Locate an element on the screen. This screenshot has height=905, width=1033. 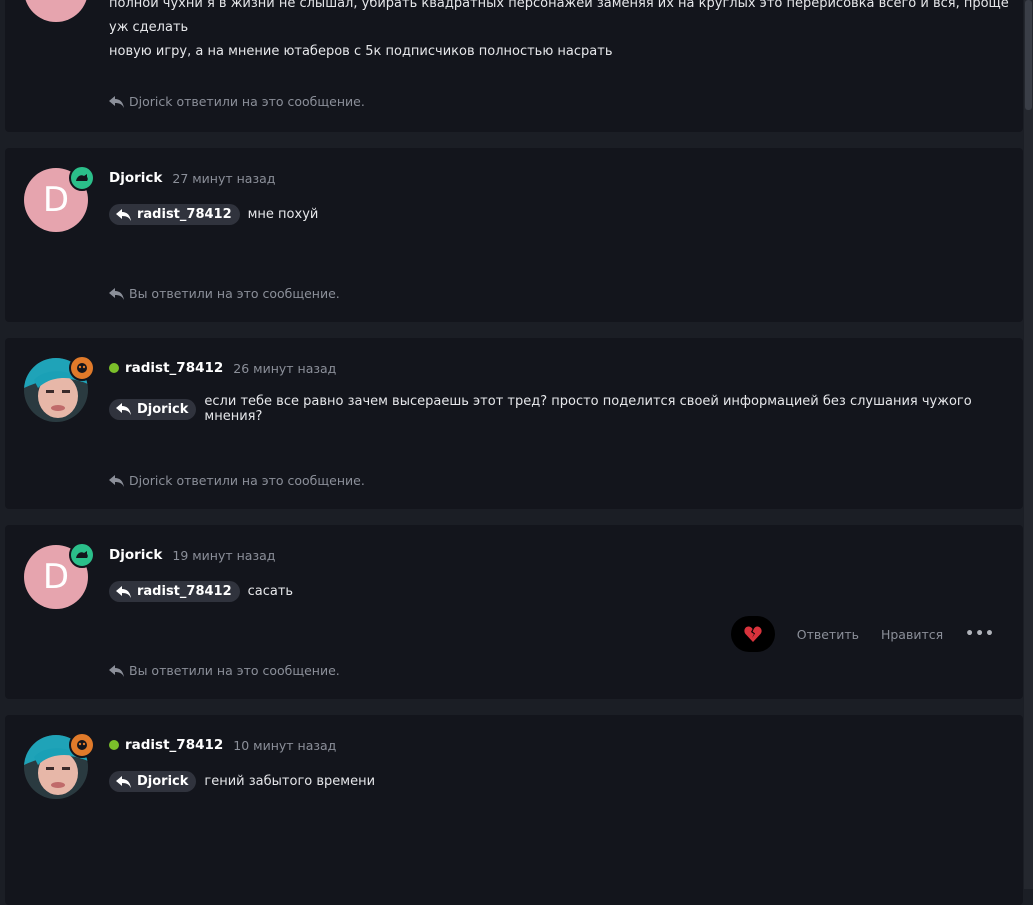
author-line: Djorick 19 минут назад is located at coordinates (192, 555).